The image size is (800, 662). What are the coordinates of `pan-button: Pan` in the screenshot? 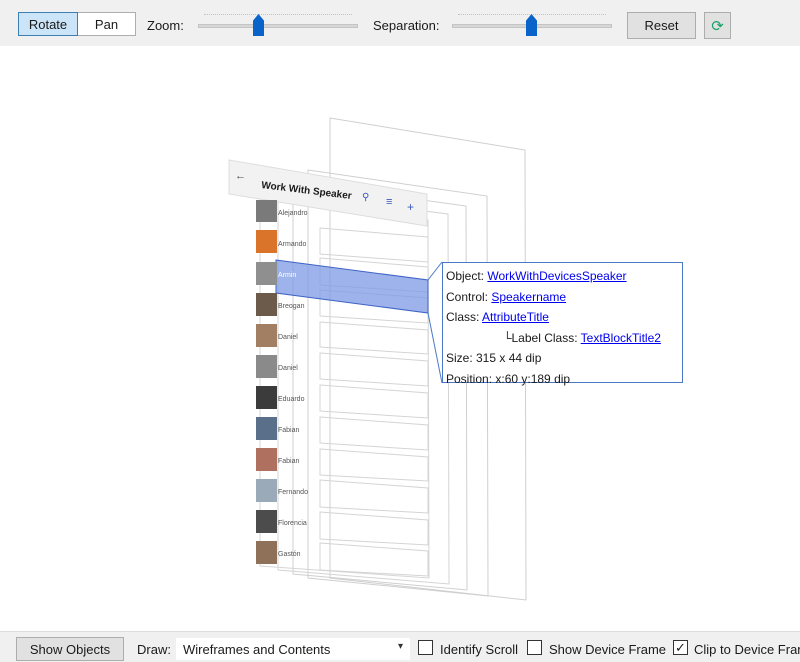 It's located at (107, 24).